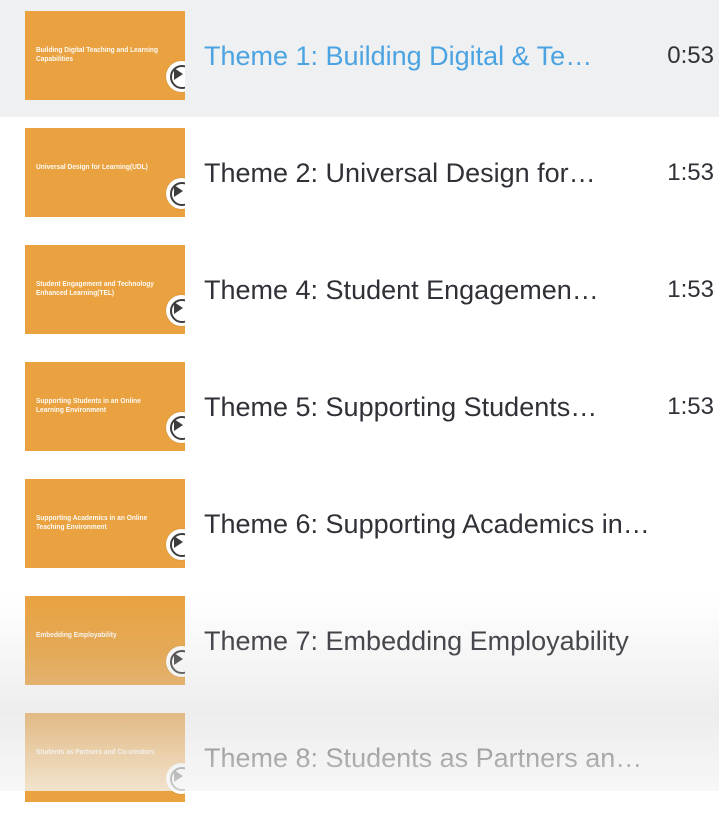  What do you see at coordinates (690, 55) in the screenshot?
I see `video-duration: 0:53` at bounding box center [690, 55].